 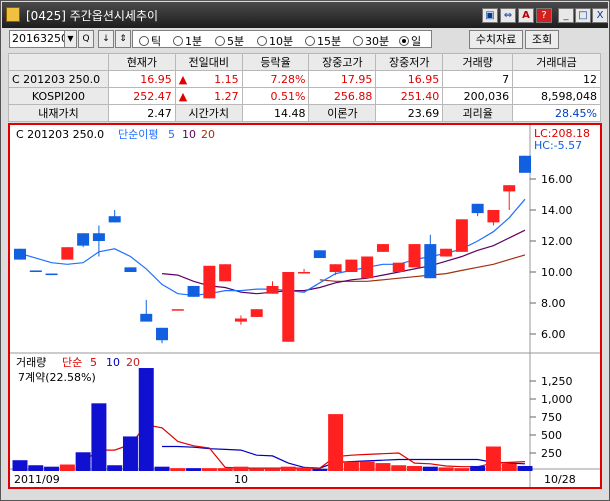 I want to click on vol-tick-label: 750, so click(x=551, y=417).